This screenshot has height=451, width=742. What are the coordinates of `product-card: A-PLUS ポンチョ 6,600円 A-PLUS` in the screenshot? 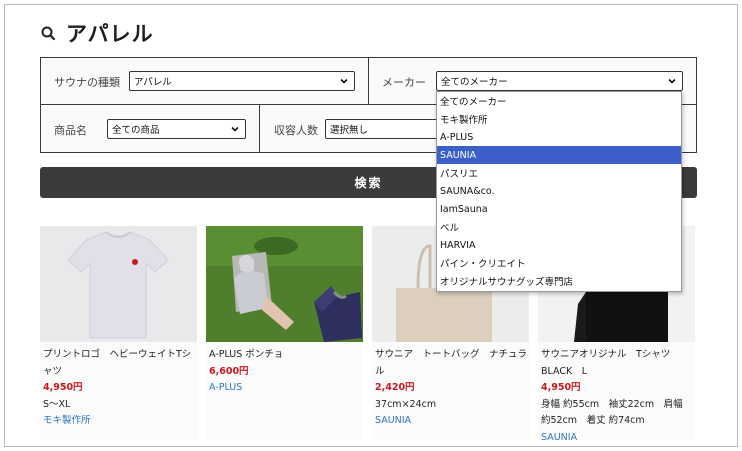 It's located at (284, 333).